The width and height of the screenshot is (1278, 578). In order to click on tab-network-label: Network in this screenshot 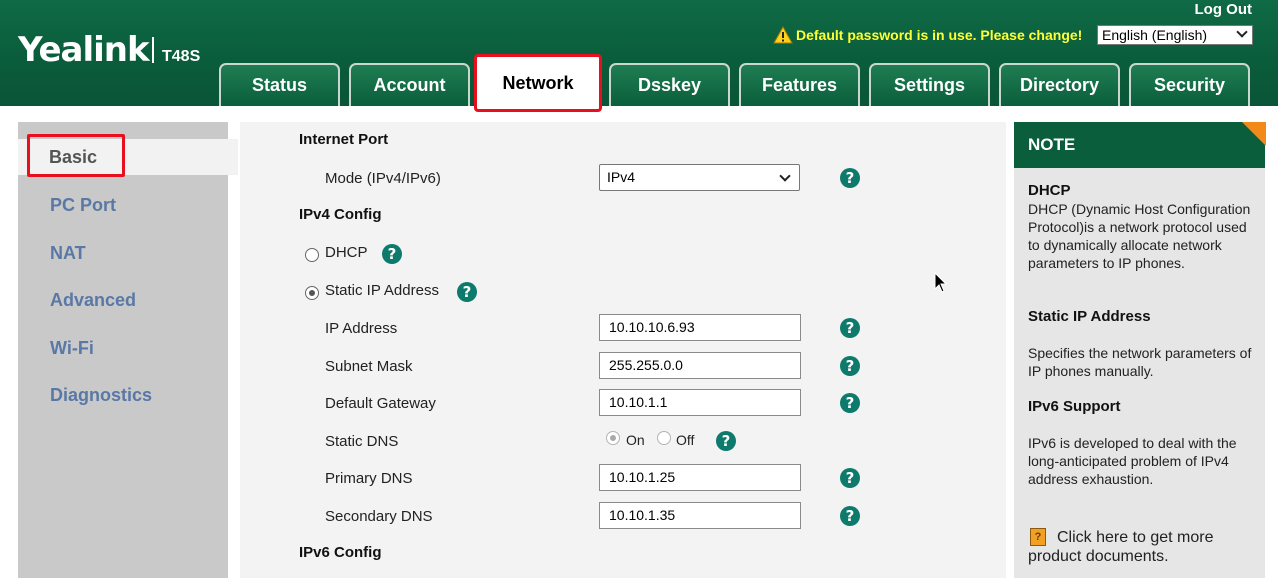, I will do `click(538, 83)`.